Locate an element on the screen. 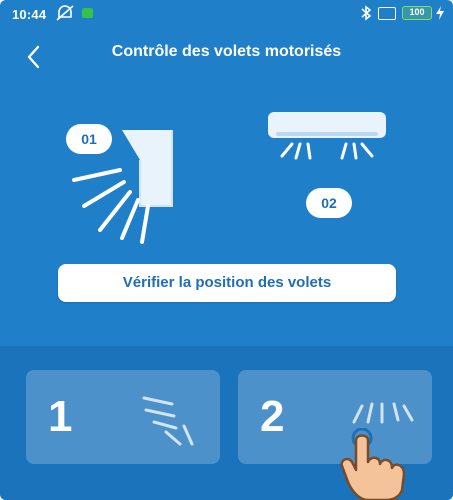 This screenshot has height=500, width=453. vent-tile-1: 1 is located at coordinates (123, 417).